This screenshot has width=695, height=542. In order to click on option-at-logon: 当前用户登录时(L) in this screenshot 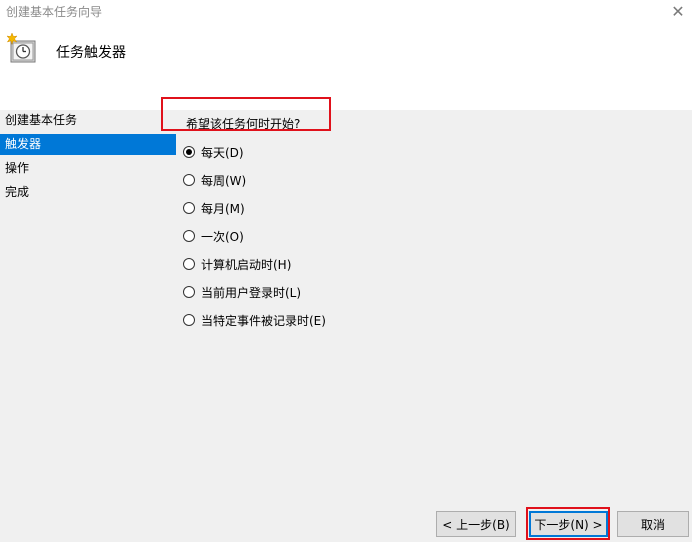, I will do `click(242, 292)`.